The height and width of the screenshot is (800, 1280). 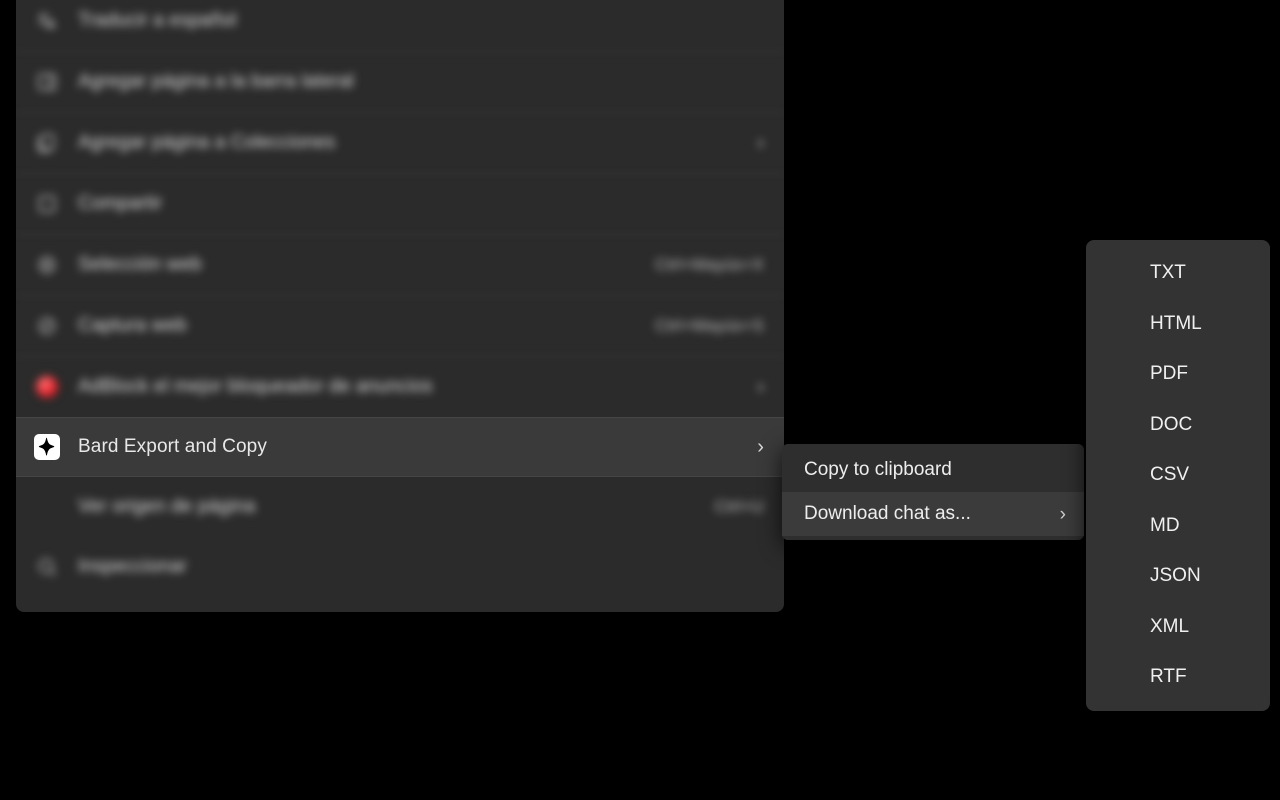 I want to click on format-option-label: JSON, so click(x=1175, y=576).